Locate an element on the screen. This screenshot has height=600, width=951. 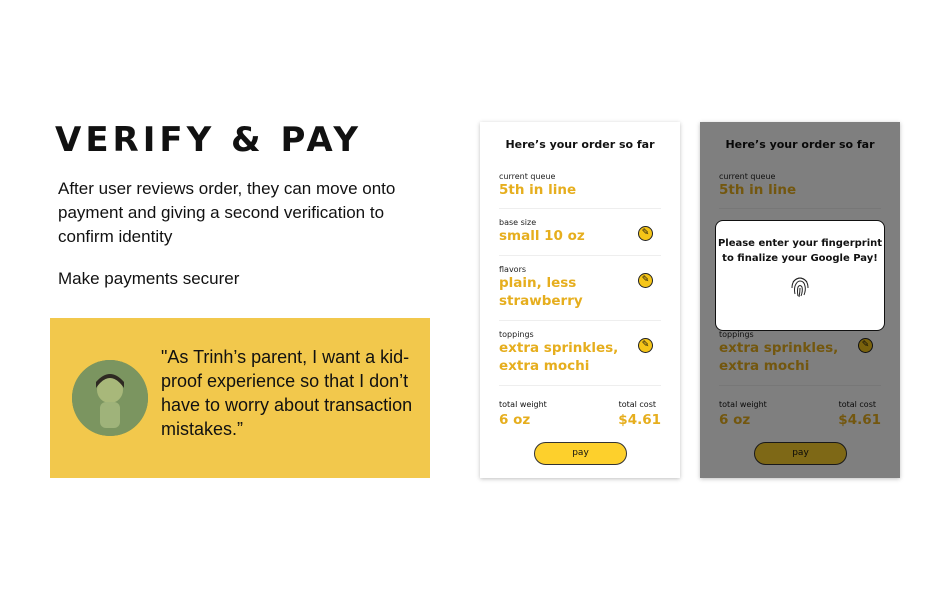
flavors-label: flavors is located at coordinates (513, 269).